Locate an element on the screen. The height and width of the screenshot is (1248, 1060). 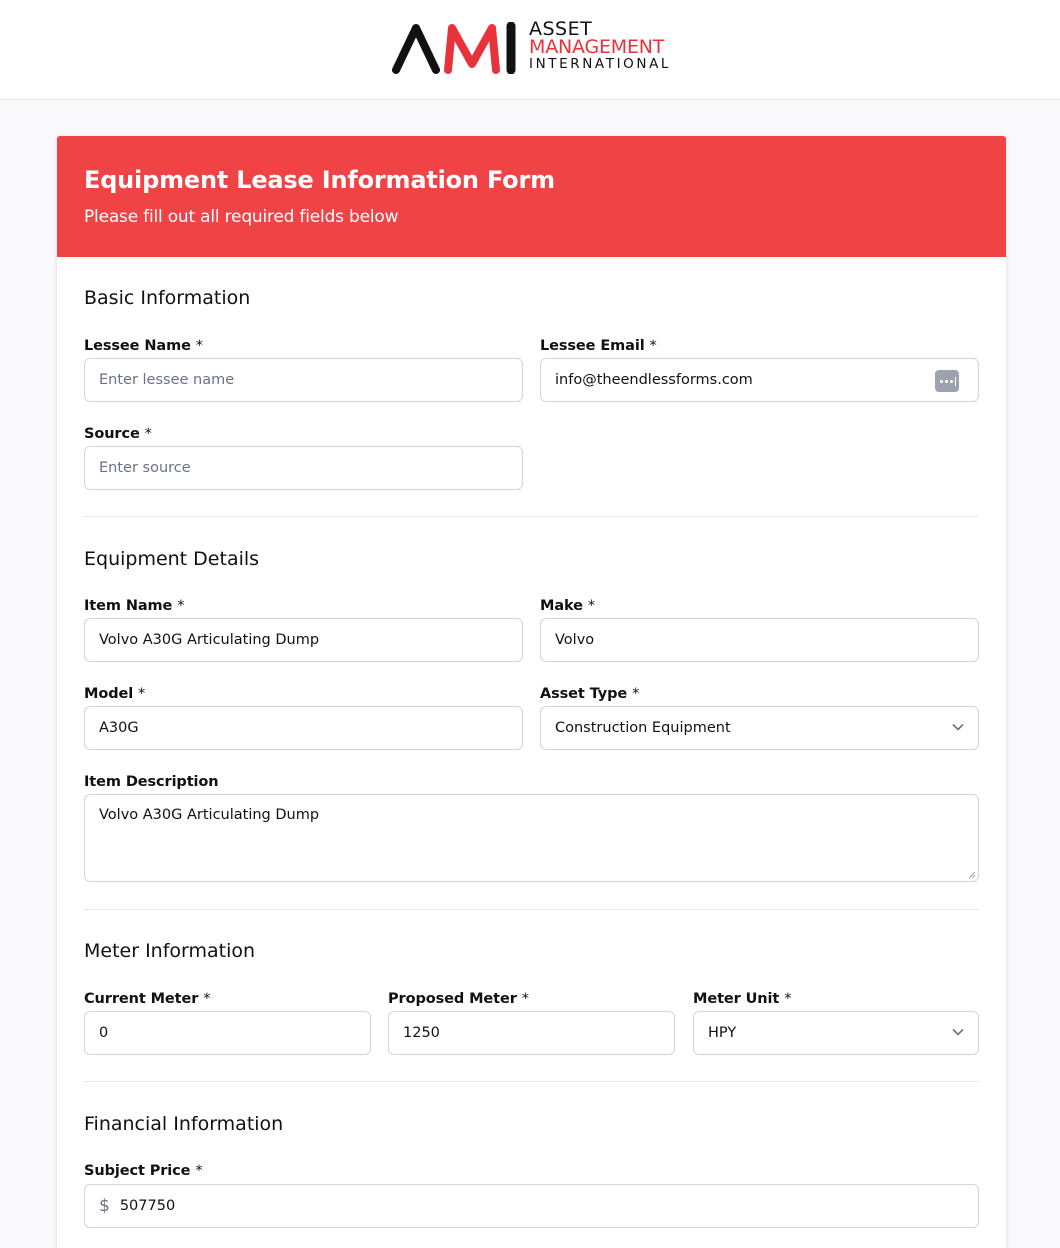
item-name-input: Volvo A30G Articulating Dump is located at coordinates (303, 640).